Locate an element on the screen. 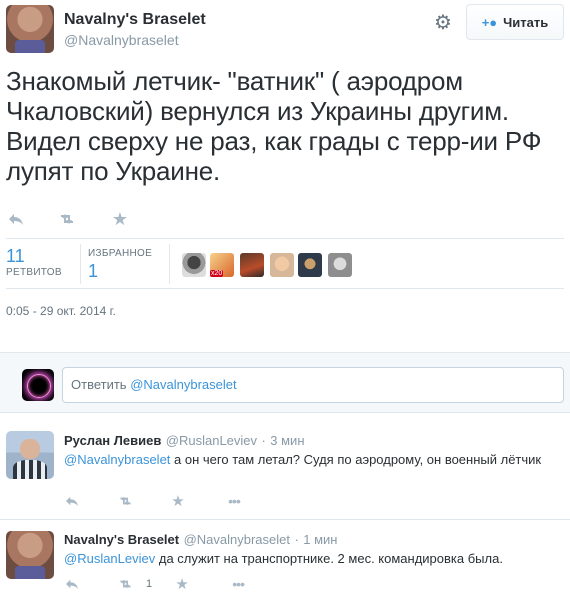 Image resolution: width=570 pixels, height=595 pixels. reply-author-name: Navalny's Braselet is located at coordinates (121, 539).